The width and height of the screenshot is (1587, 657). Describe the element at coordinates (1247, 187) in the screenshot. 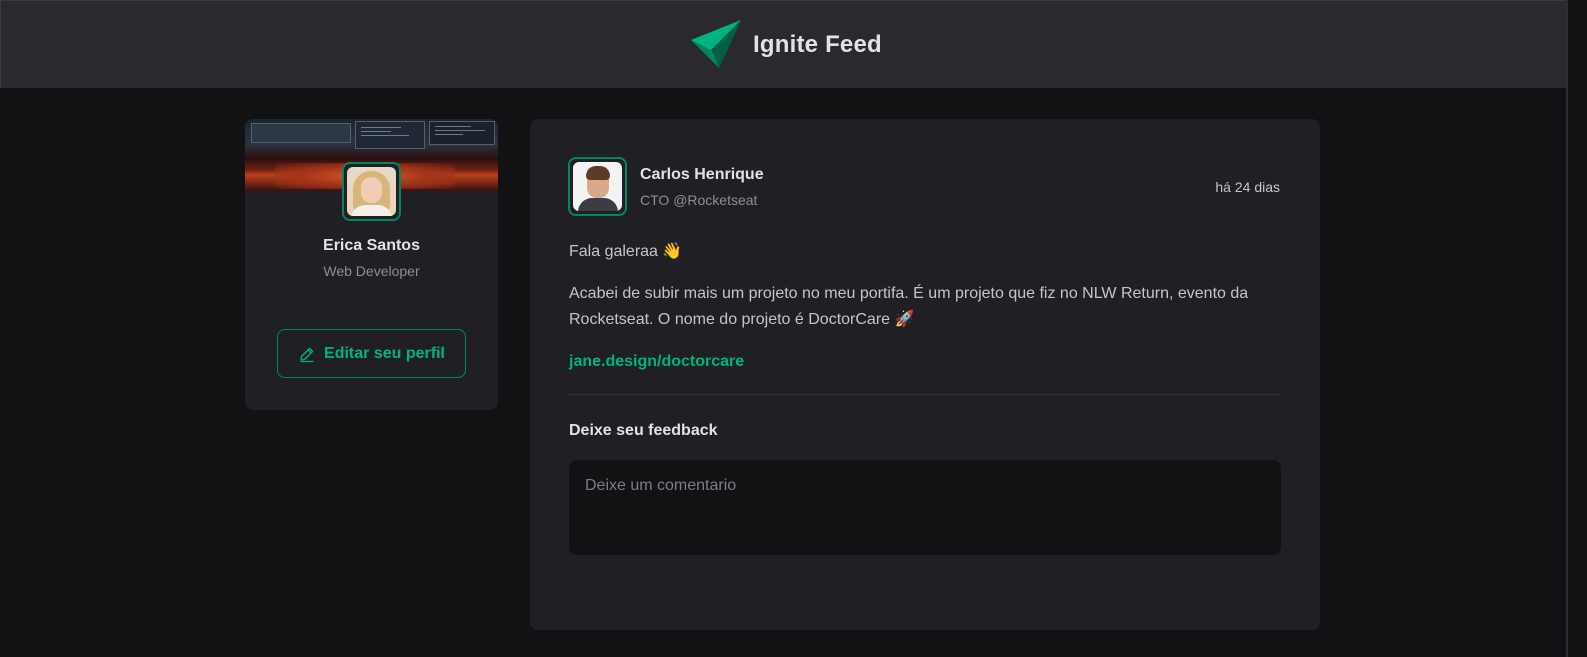

I see `post-time: há 24 dias` at that location.